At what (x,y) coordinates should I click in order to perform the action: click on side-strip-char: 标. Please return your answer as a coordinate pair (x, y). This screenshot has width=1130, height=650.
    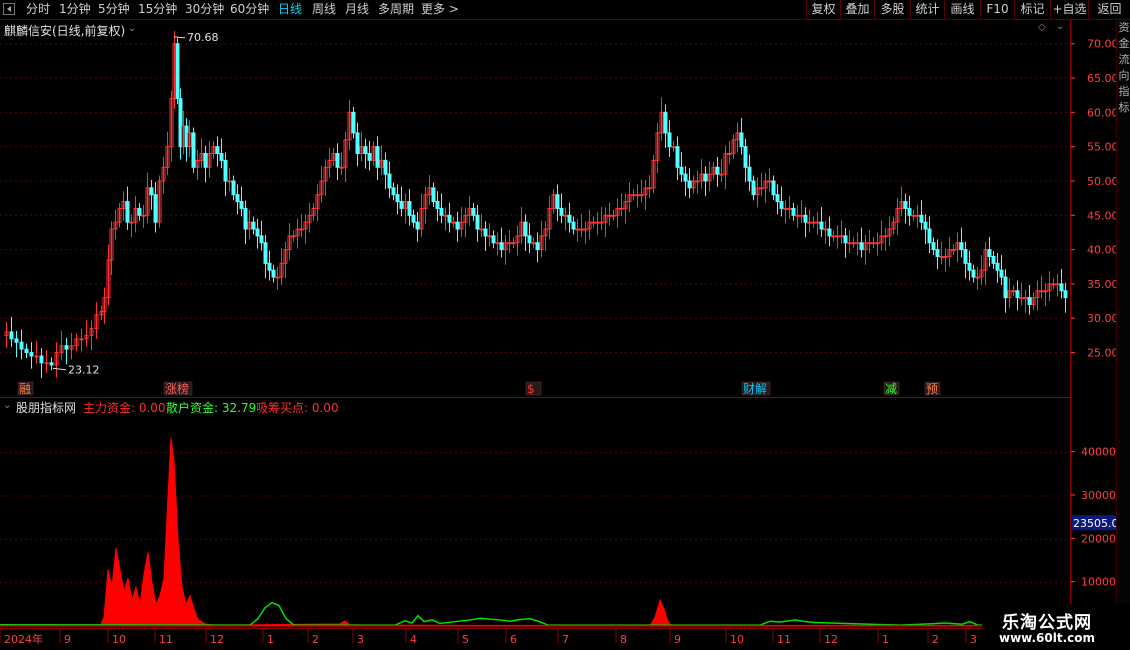
    Looking at the image, I should click on (1124, 107).